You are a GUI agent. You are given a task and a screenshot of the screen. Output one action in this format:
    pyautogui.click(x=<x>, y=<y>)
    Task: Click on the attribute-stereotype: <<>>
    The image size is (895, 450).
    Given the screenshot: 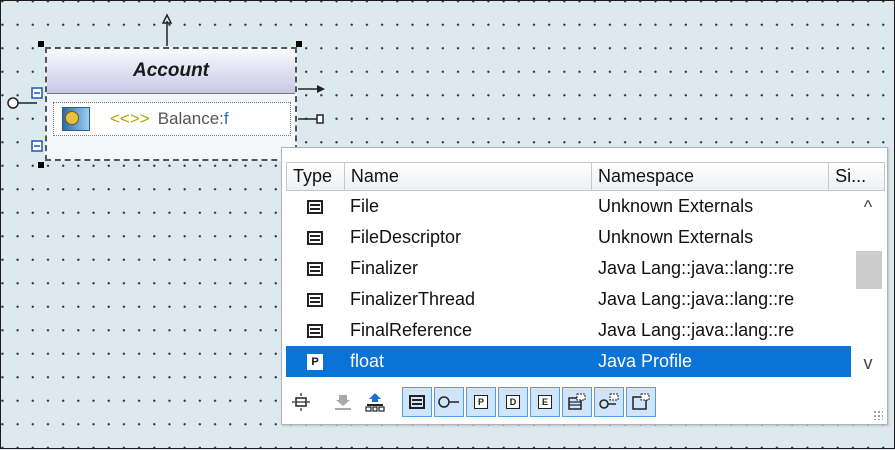 What is the action you would take?
    pyautogui.click(x=130, y=118)
    